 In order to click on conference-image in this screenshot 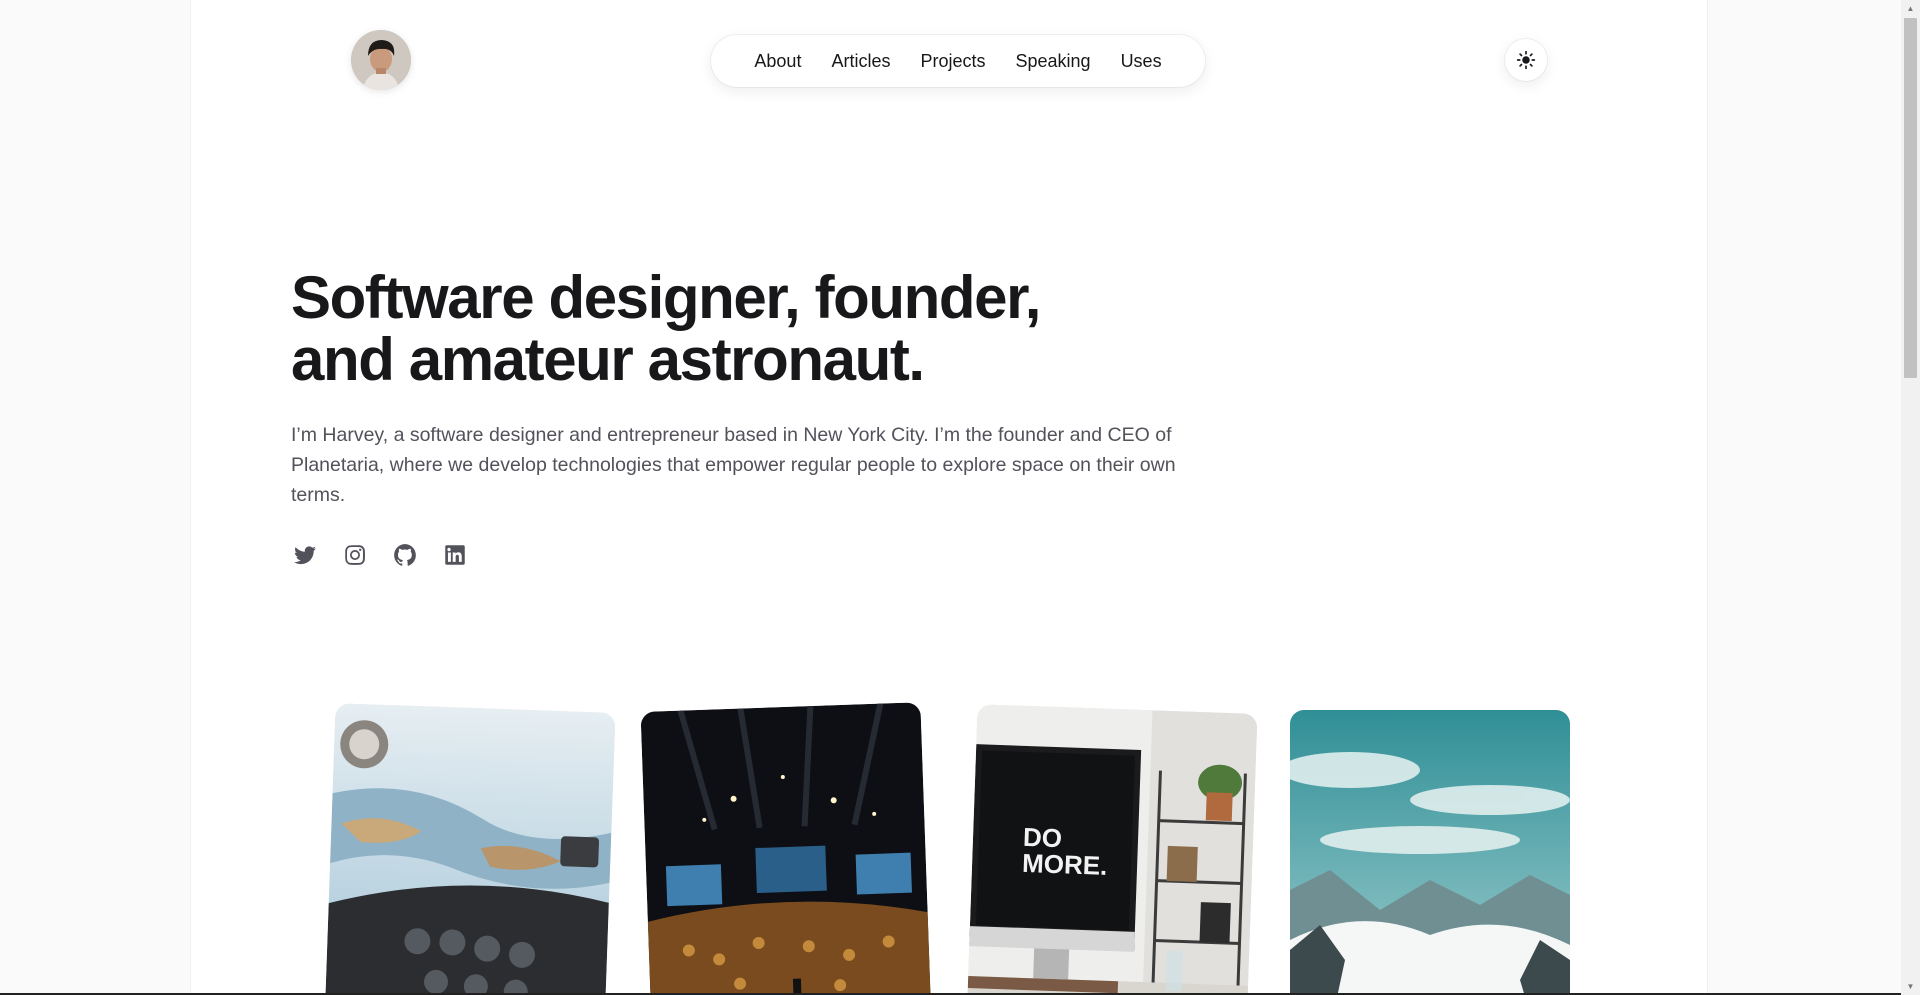, I will do `click(786, 848)`.